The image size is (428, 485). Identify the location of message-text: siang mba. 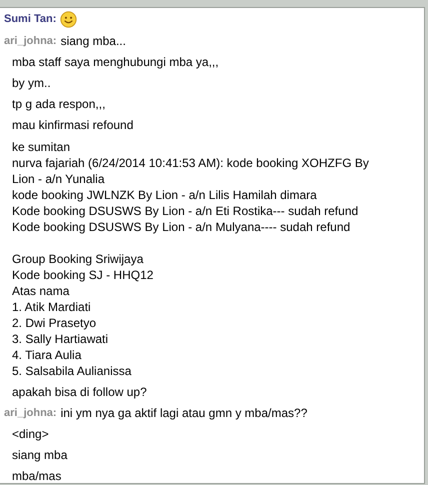
(40, 455).